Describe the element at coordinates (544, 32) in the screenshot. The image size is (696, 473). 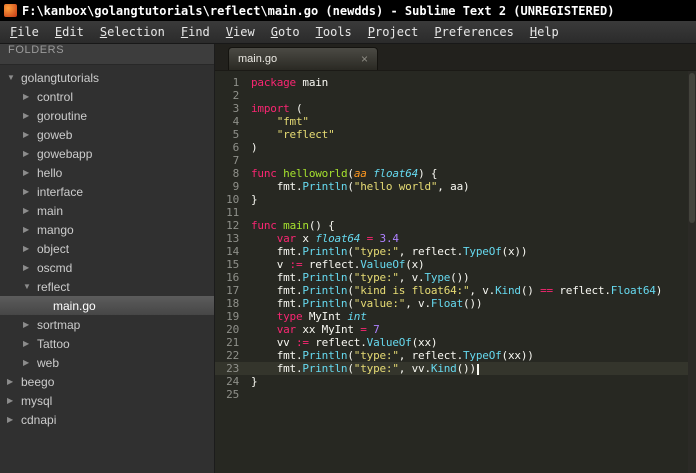
I see `menu-item-help: Help` at that location.